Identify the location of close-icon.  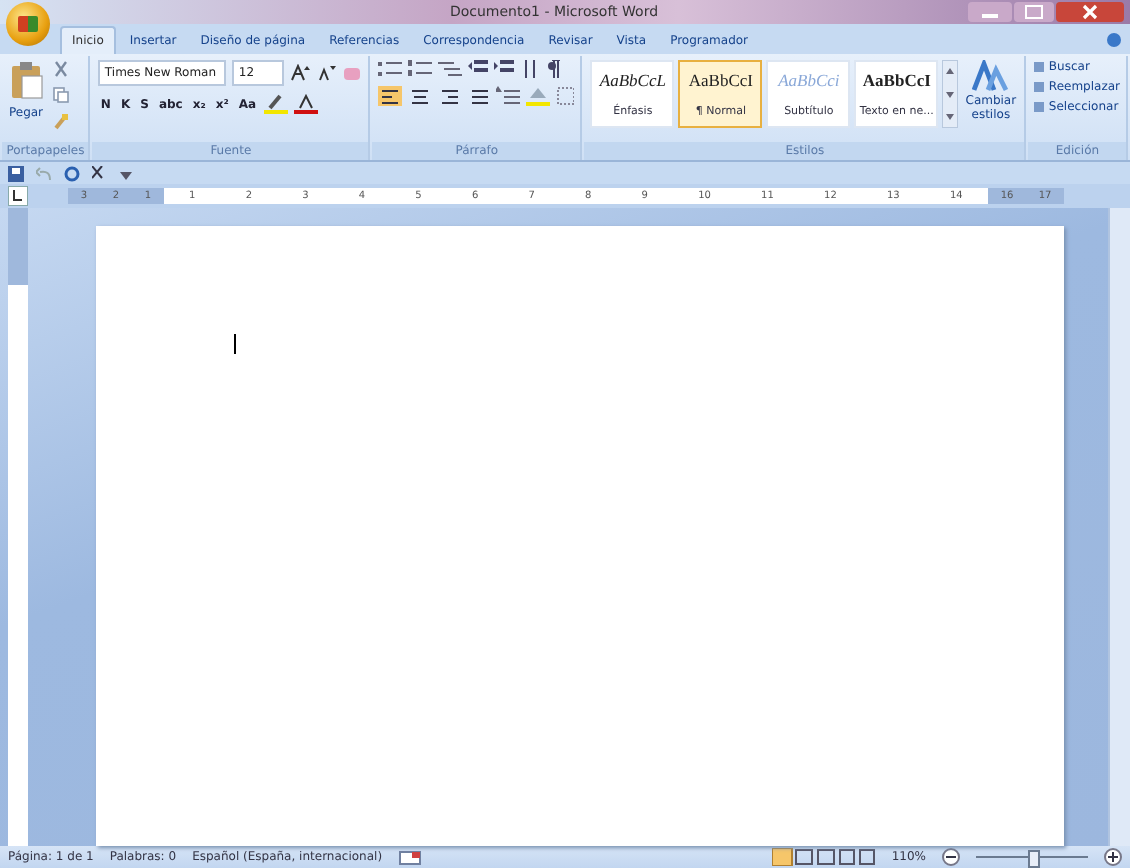
(1090, 12).